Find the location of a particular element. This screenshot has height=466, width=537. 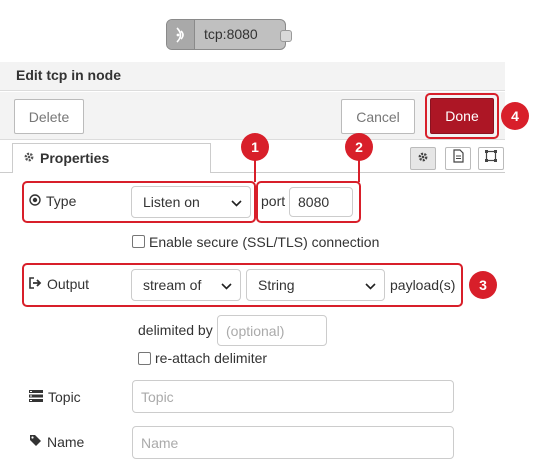

tag-icon is located at coordinates (35, 442).